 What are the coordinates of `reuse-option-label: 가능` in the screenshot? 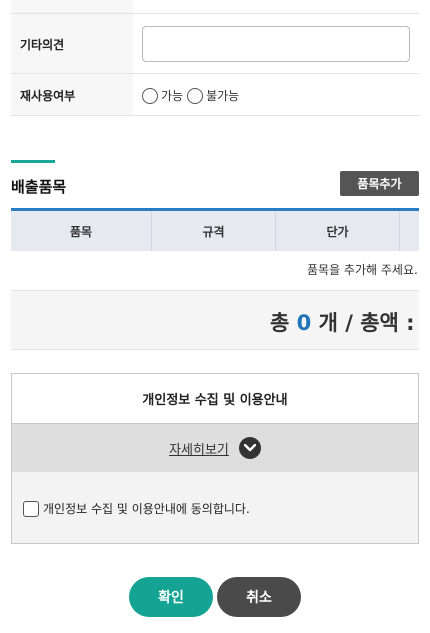 It's located at (172, 96).